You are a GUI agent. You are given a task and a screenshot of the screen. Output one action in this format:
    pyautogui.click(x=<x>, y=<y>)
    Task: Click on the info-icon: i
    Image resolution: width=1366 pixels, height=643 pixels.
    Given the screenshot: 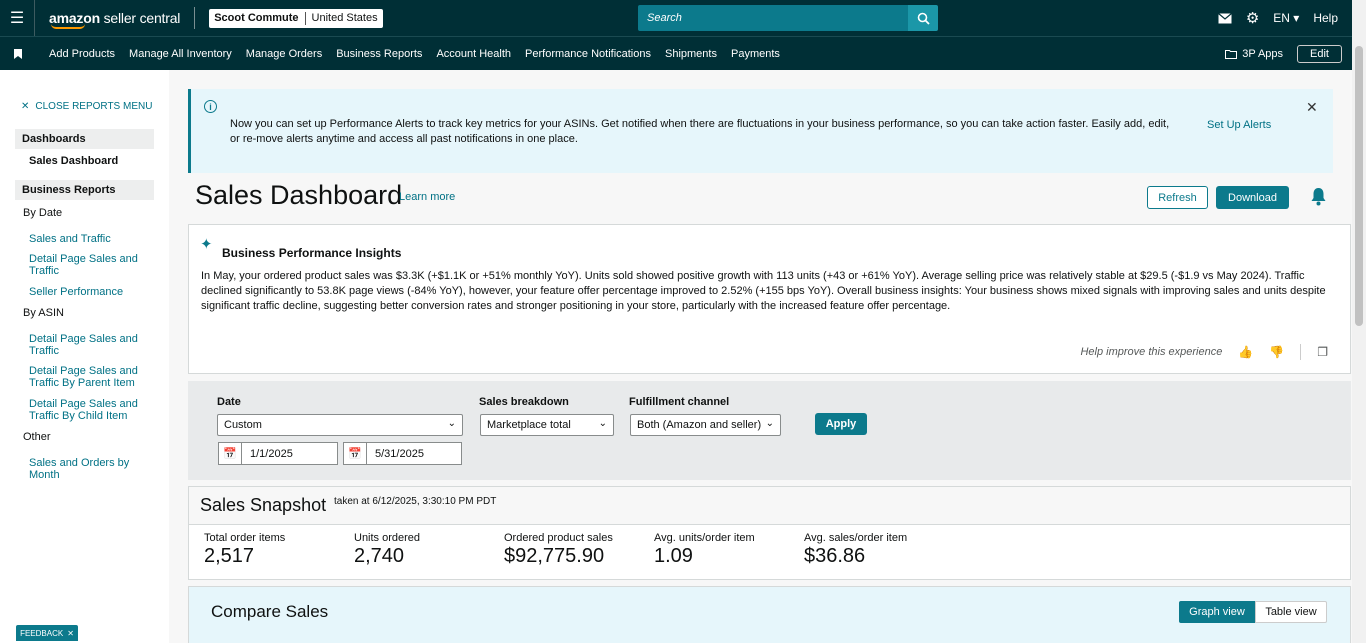 What is the action you would take?
    pyautogui.click(x=210, y=106)
    